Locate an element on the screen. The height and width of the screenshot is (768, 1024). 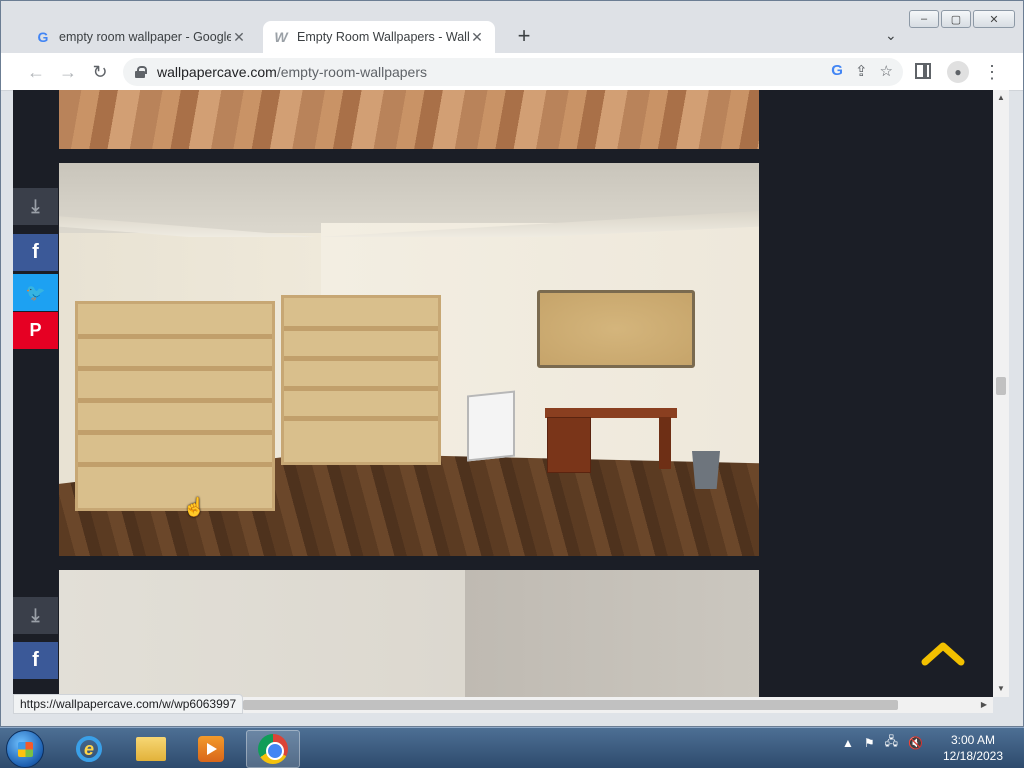
start-button is located at coordinates (25, 749).